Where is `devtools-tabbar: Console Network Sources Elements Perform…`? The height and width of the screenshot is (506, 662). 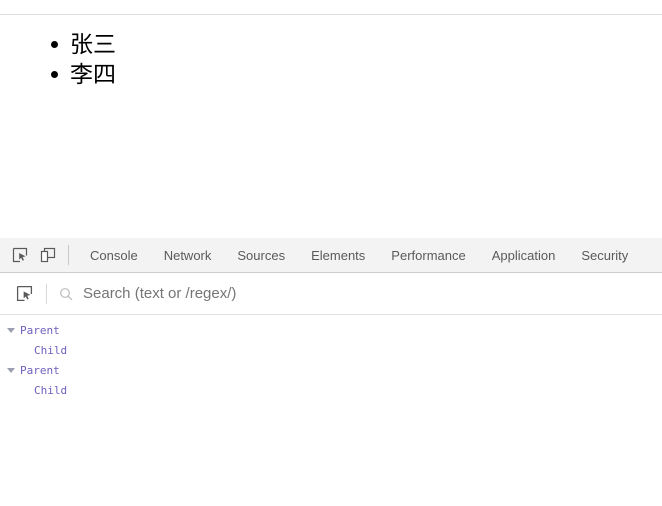
devtools-tabbar: Console Network Sources Elements Perform… is located at coordinates (331, 255).